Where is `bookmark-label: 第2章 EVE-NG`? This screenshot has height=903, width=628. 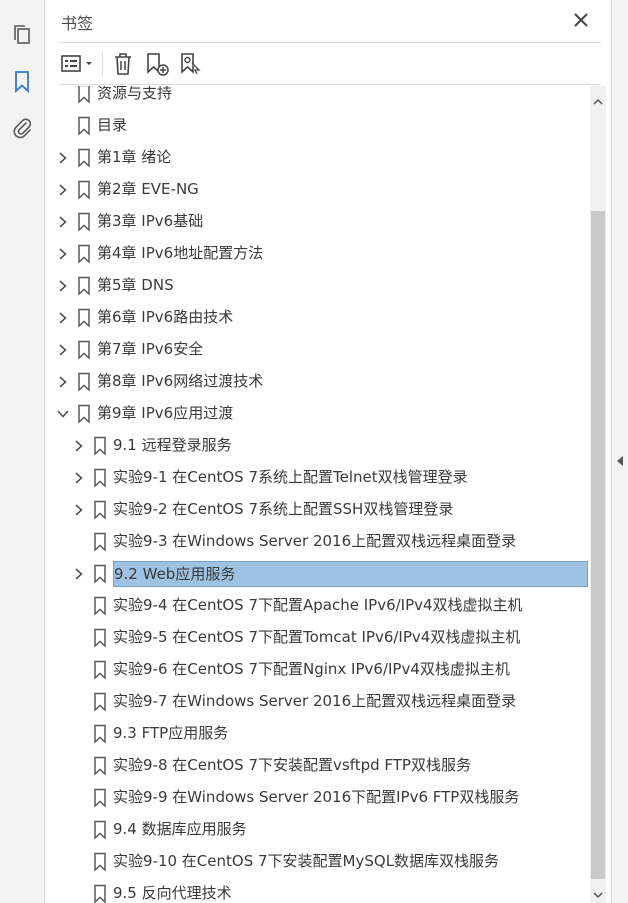
bookmark-label: 第2章 EVE-NG is located at coordinates (151, 189).